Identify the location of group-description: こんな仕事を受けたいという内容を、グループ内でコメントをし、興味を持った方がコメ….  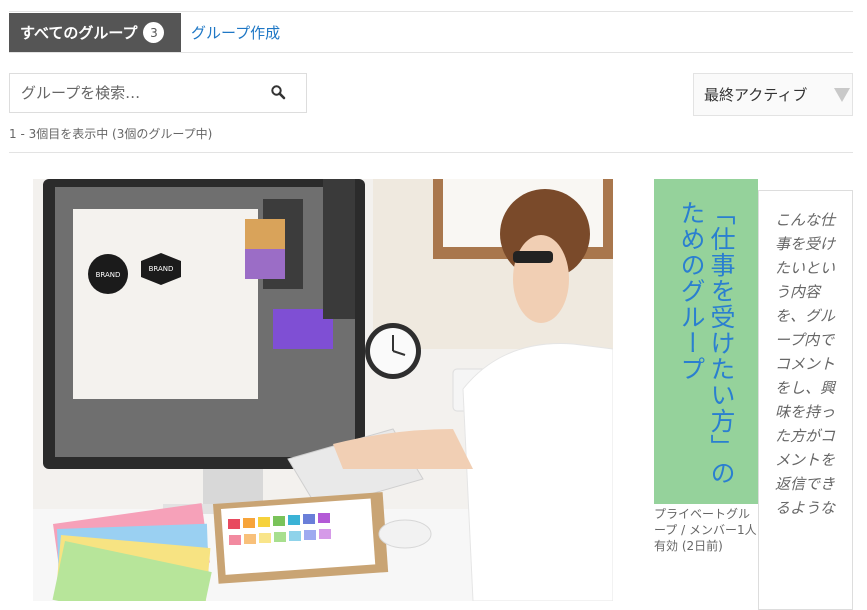
(805, 364).